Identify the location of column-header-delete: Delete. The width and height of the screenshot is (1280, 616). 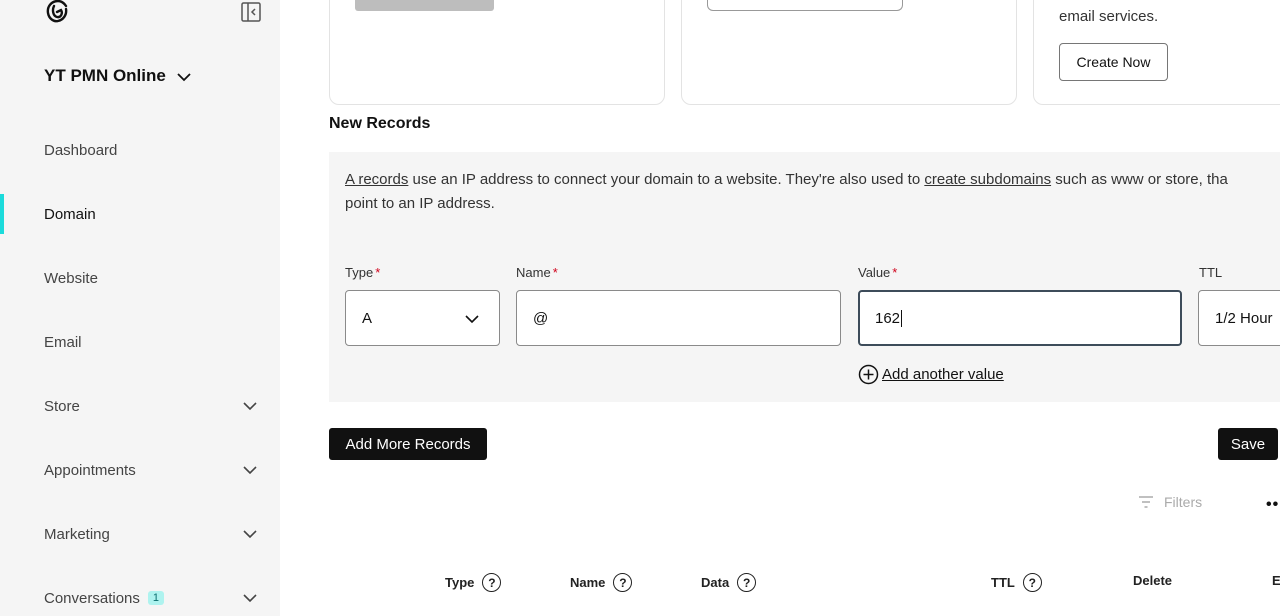
(1152, 580).